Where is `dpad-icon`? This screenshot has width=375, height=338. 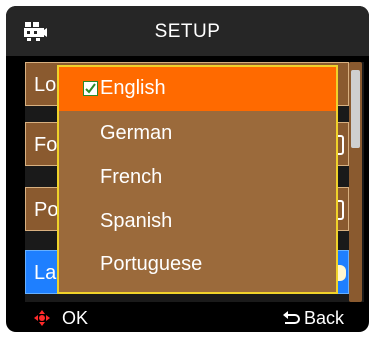
dpad-icon is located at coordinates (42, 318).